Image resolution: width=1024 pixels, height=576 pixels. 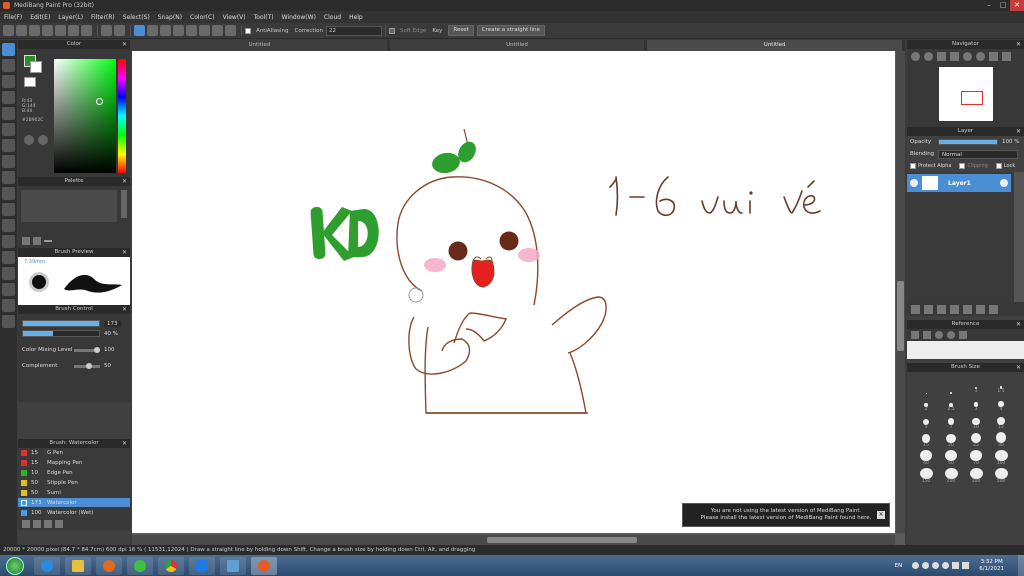 I want to click on navigator-preview, so click(x=965, y=95).